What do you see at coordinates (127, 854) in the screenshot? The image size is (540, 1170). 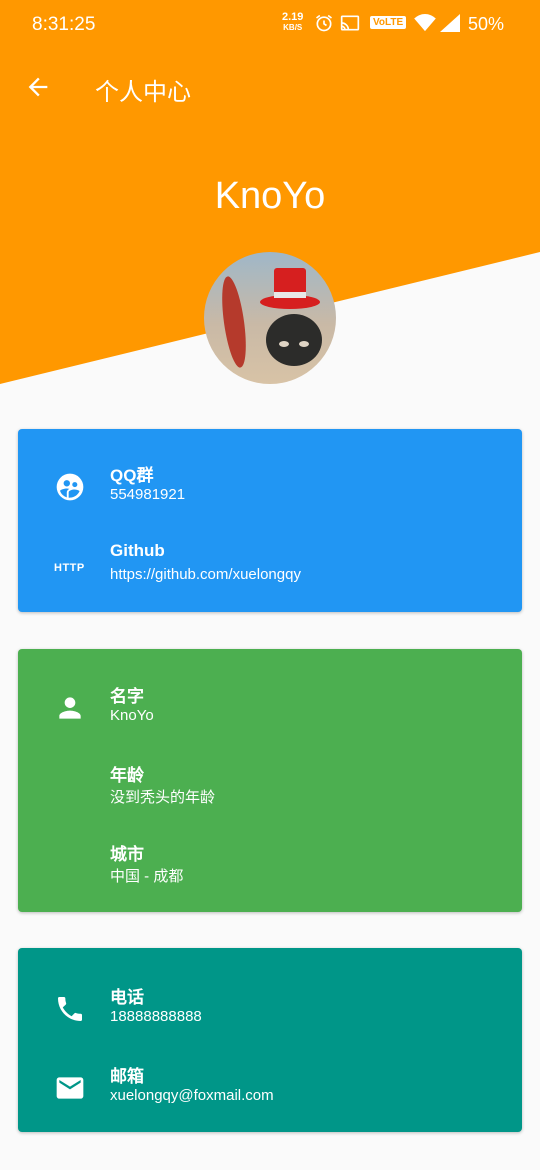 I see `city-title: 城市` at bounding box center [127, 854].